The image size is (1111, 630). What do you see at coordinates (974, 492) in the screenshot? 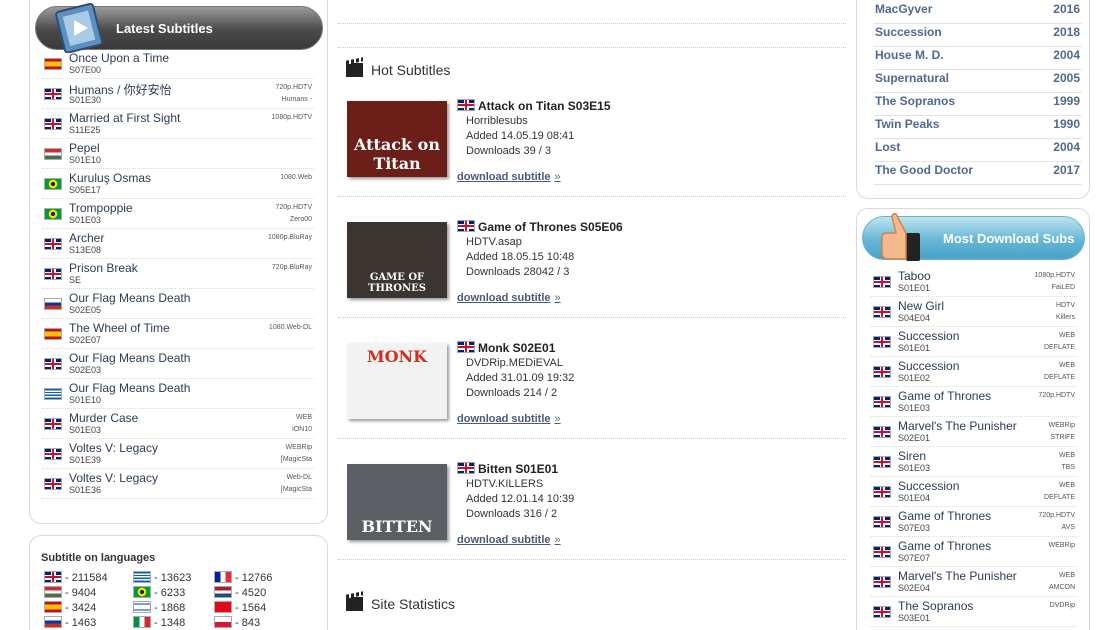
I see `subtitle-row: Succession S01E04 WEB DEFLATE` at bounding box center [974, 492].